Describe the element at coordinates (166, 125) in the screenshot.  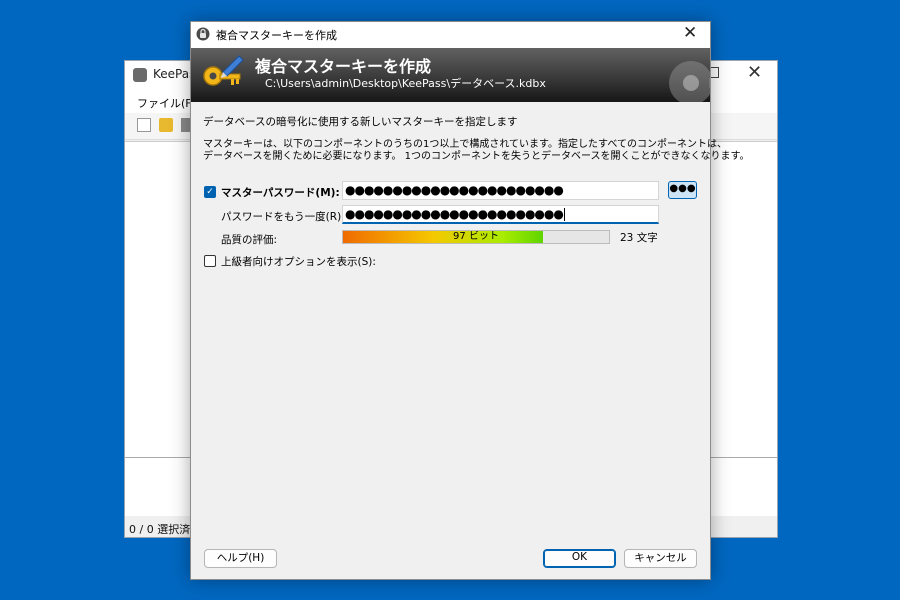
I see `open-folder-icon` at that location.